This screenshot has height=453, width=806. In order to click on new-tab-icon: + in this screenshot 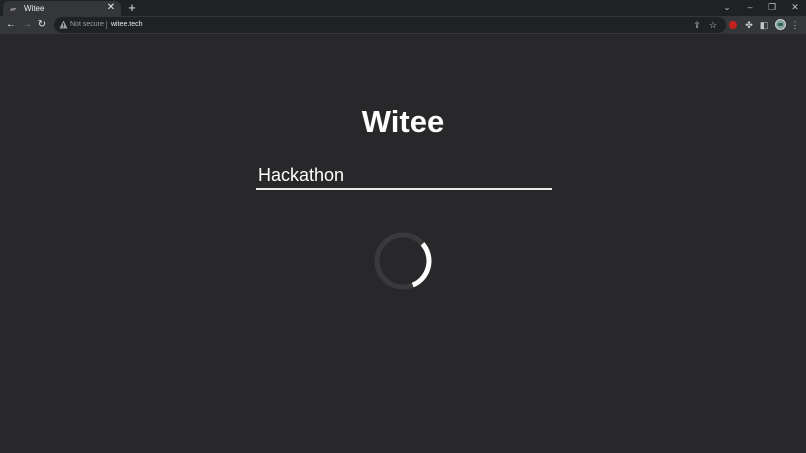, I will do `click(132, 7)`.